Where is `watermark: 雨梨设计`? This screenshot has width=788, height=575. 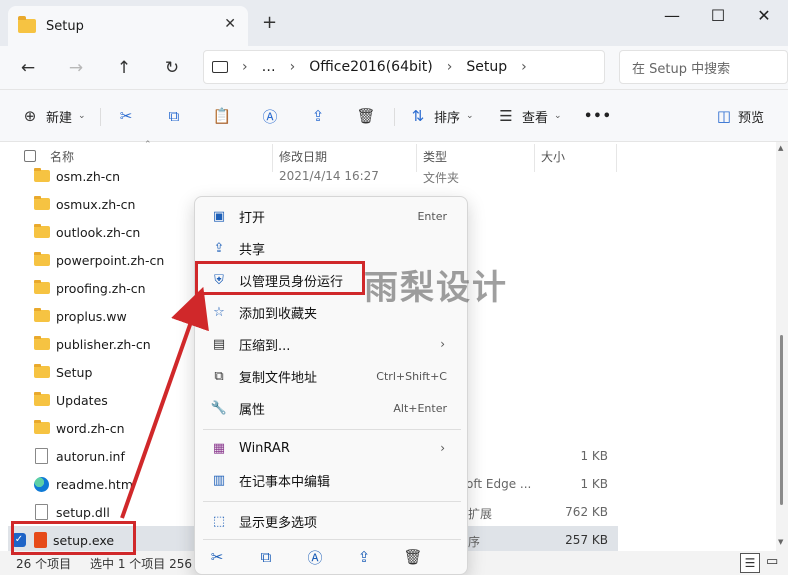 watermark: 雨梨设计 is located at coordinates (436, 288).